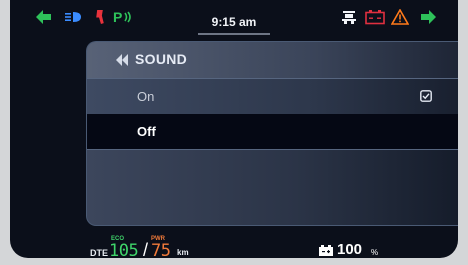 Image resolution: width=468 pixels, height=265 pixels. I want to click on checkbox-checked-icon, so click(426, 96).